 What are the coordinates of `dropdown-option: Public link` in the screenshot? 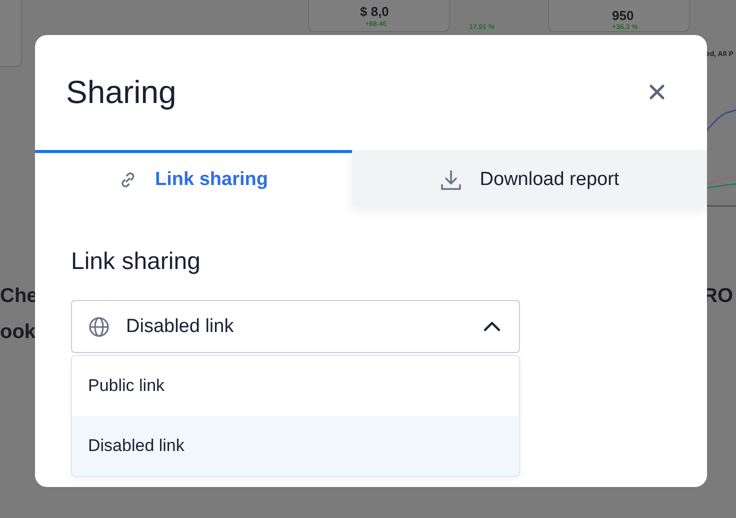 It's located at (295, 386).